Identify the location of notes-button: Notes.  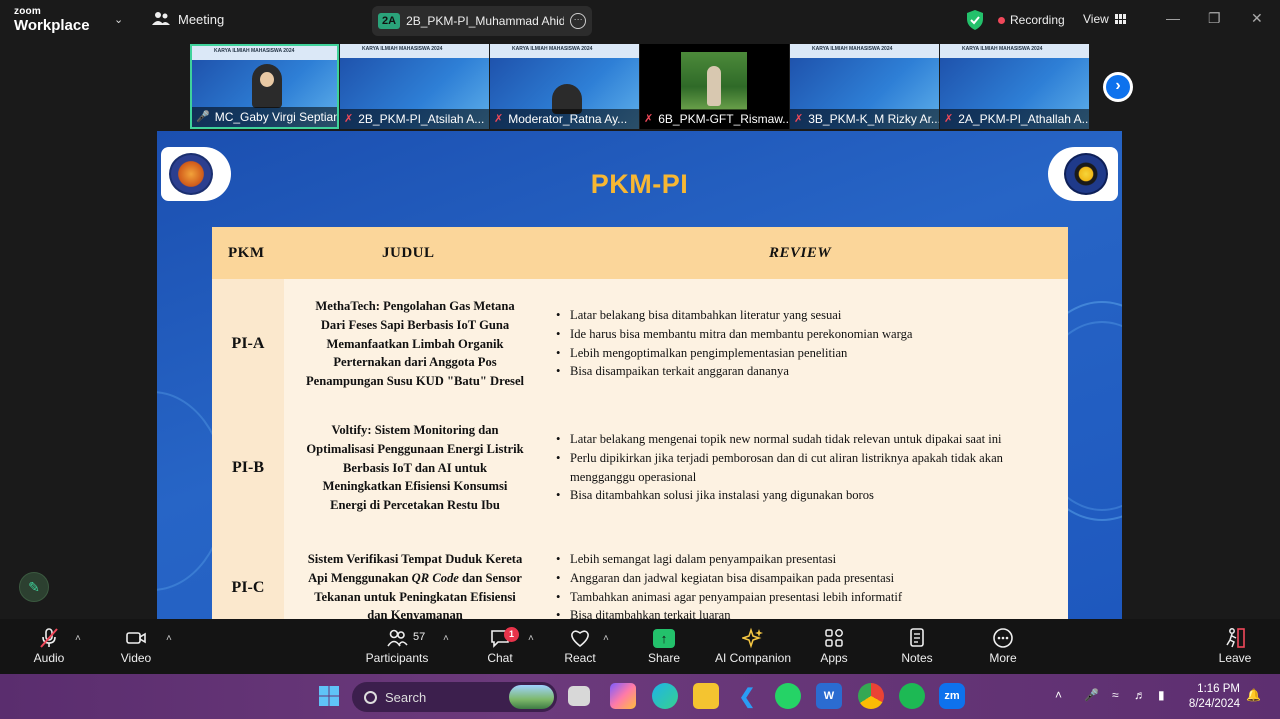
(917, 645).